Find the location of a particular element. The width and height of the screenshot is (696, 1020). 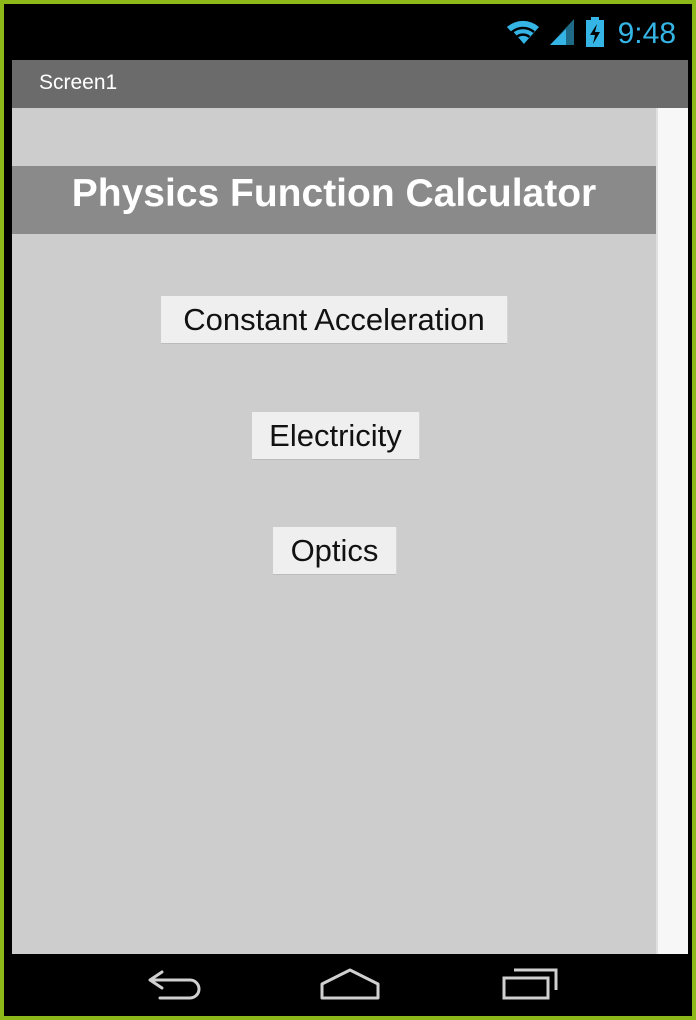

scrollbar-track is located at coordinates (672, 531).